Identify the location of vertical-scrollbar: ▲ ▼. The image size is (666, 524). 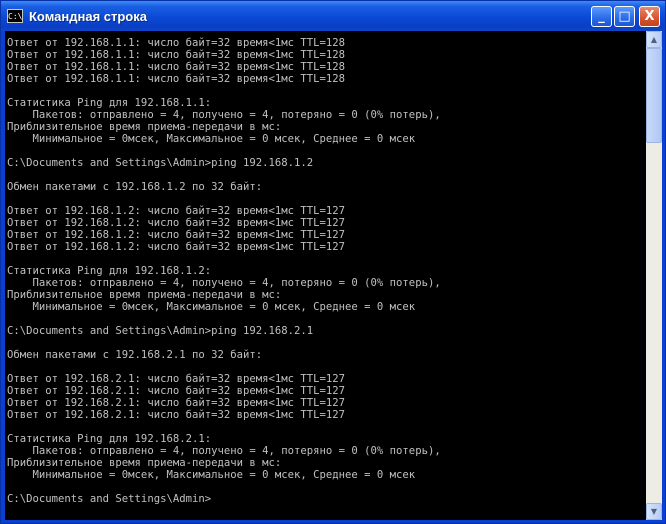
(654, 275).